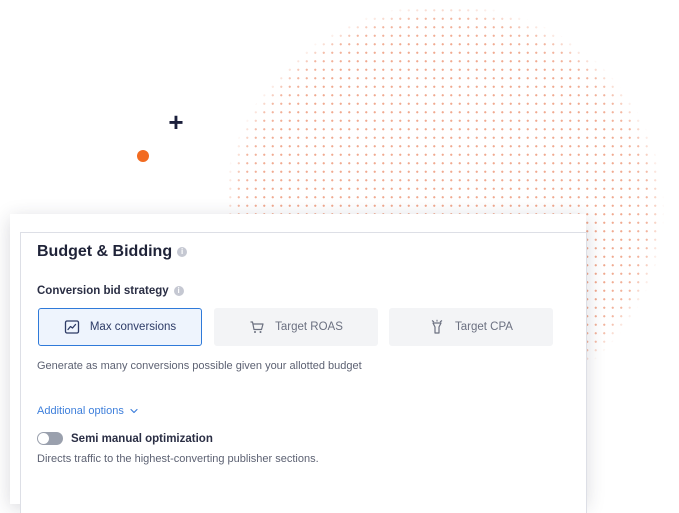 This screenshot has width=679, height=513. I want to click on target-roas-label: Target ROAS, so click(309, 327).